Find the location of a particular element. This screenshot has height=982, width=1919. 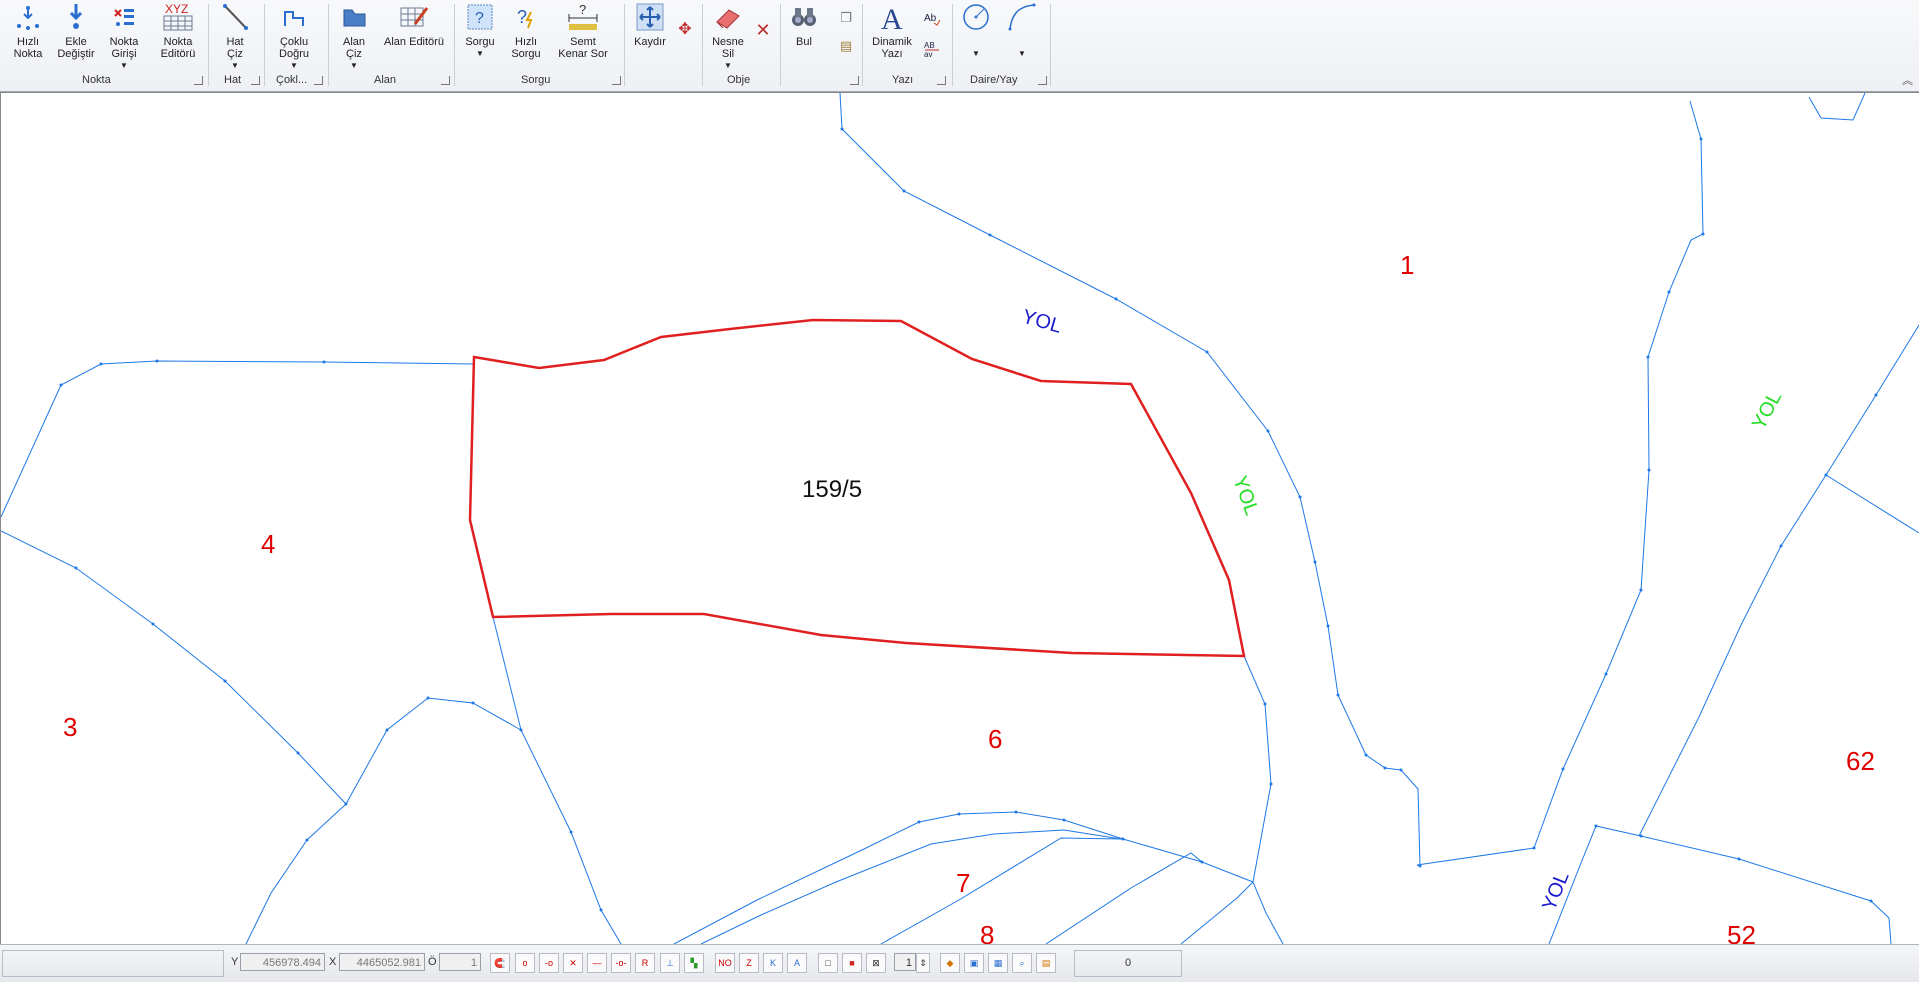

text-a-icon: A is located at coordinates (892, 17).